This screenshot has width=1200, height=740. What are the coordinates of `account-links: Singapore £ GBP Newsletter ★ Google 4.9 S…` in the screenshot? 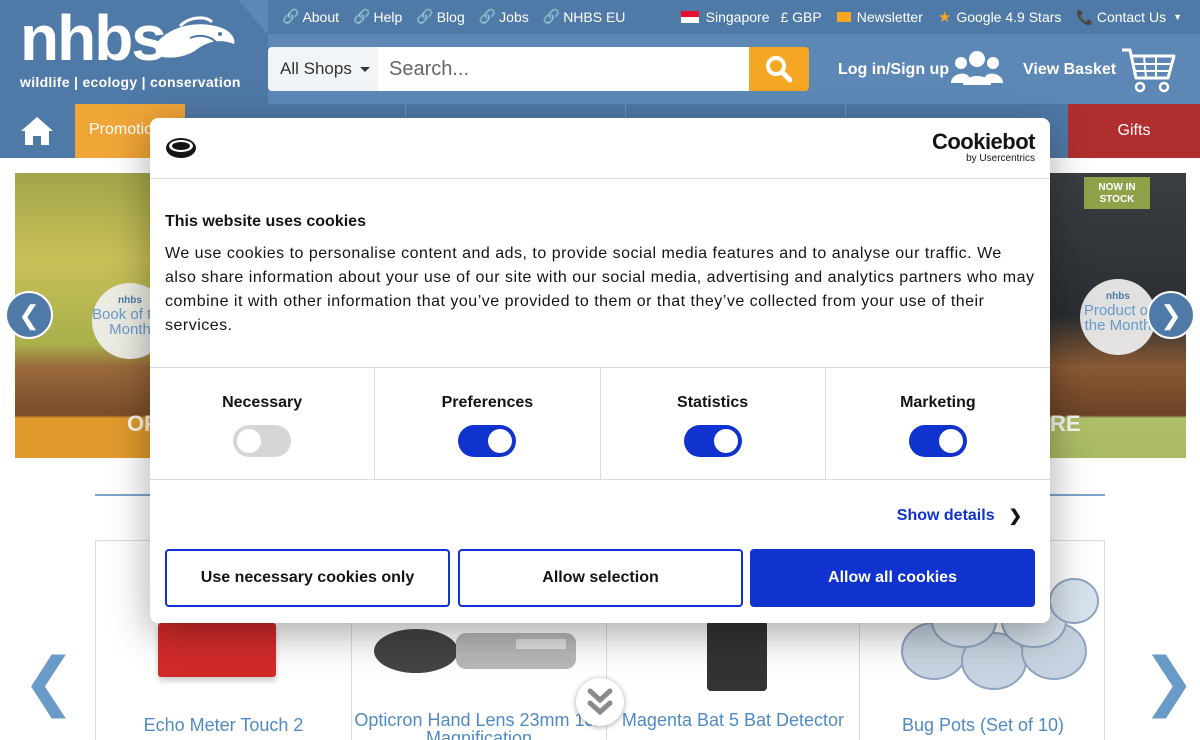 It's located at (931, 17).